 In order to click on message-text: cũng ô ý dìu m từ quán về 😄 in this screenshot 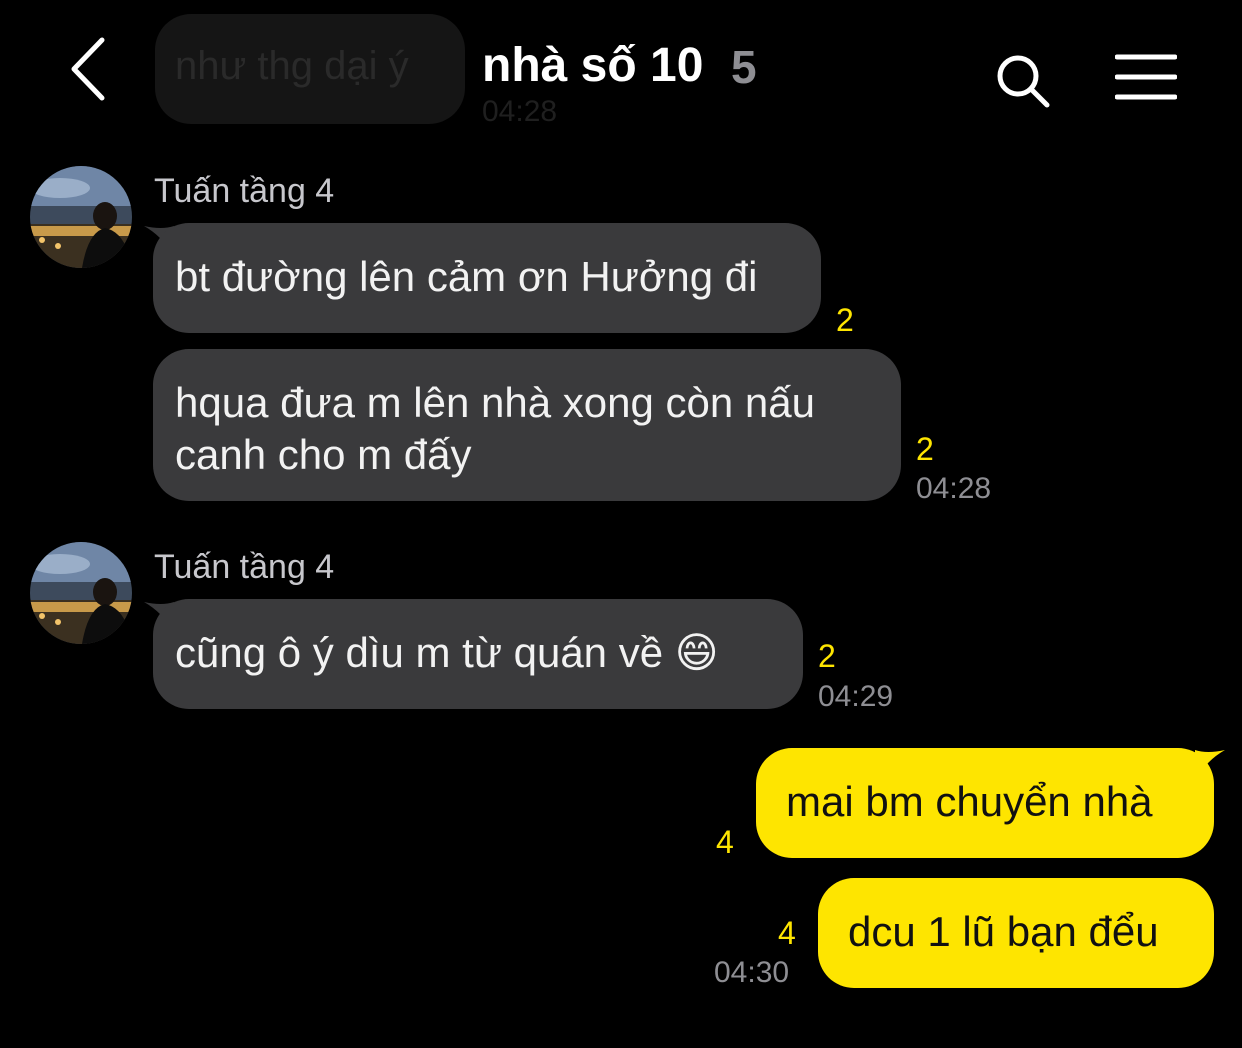, I will do `click(447, 652)`.